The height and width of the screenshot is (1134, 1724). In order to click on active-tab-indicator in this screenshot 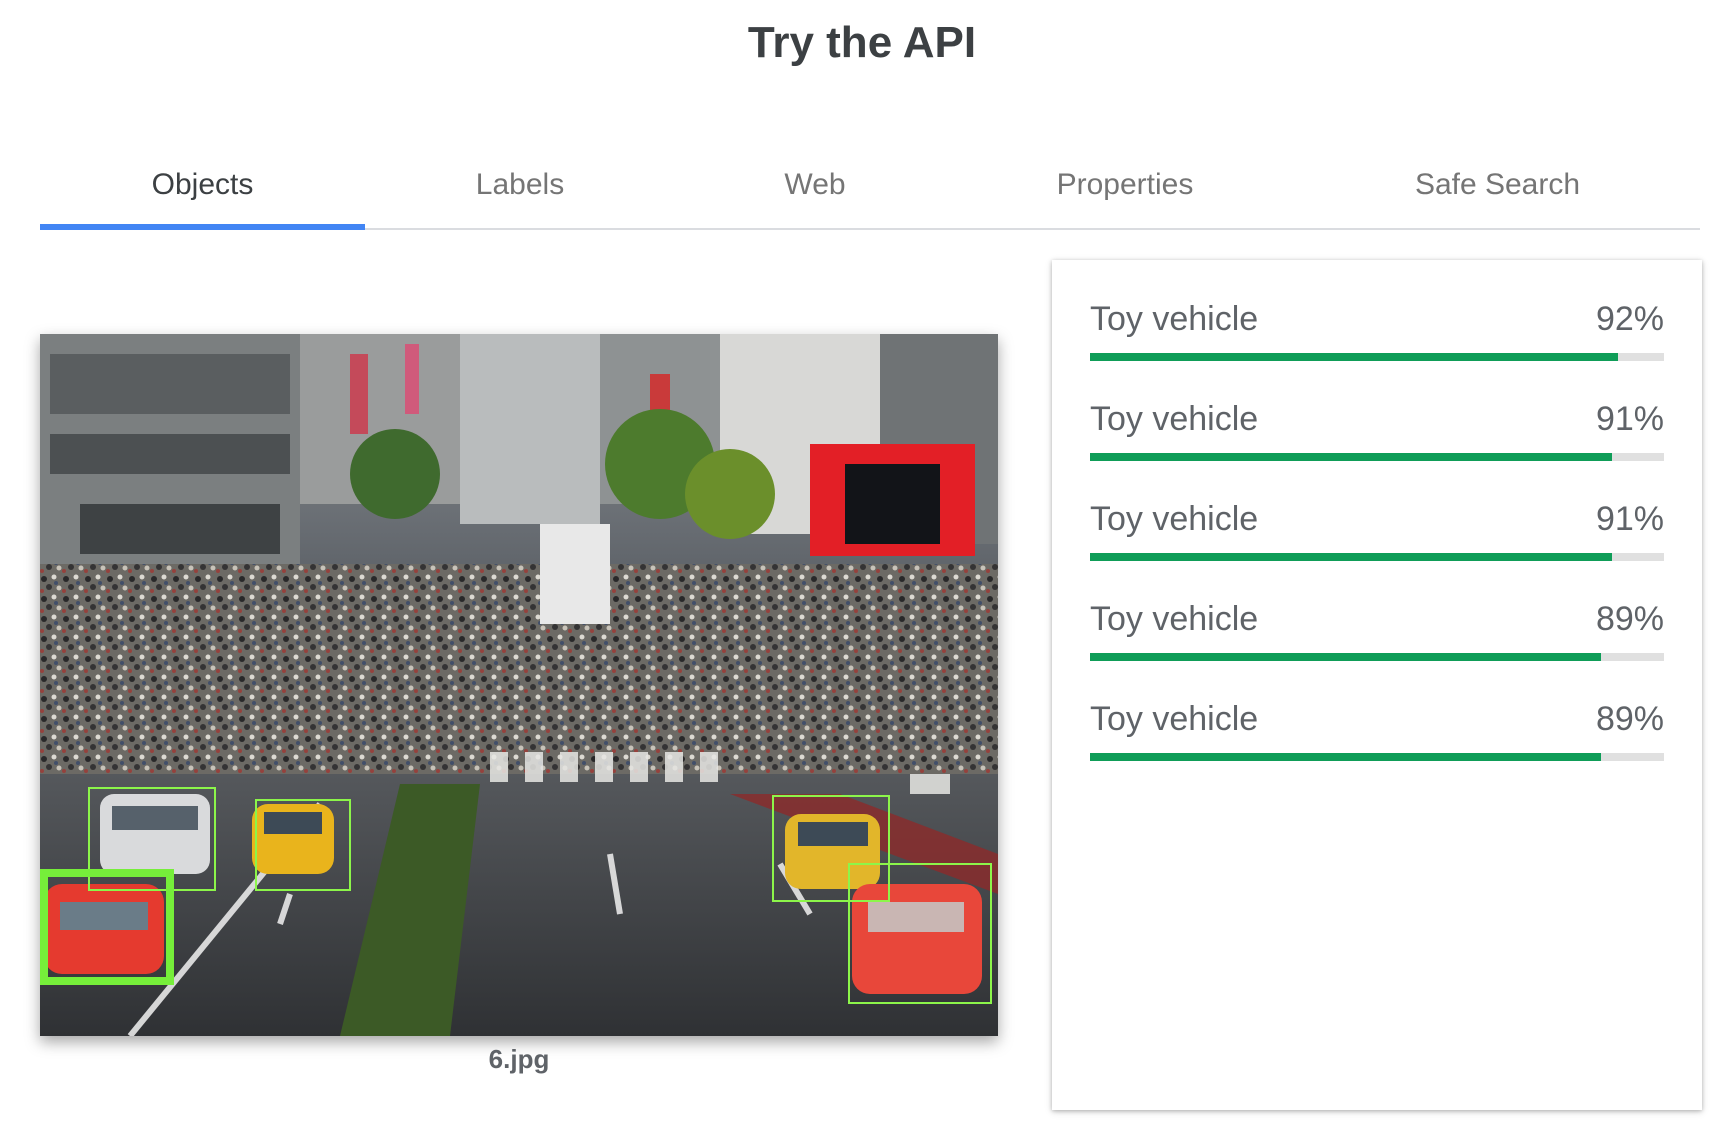, I will do `click(202, 227)`.